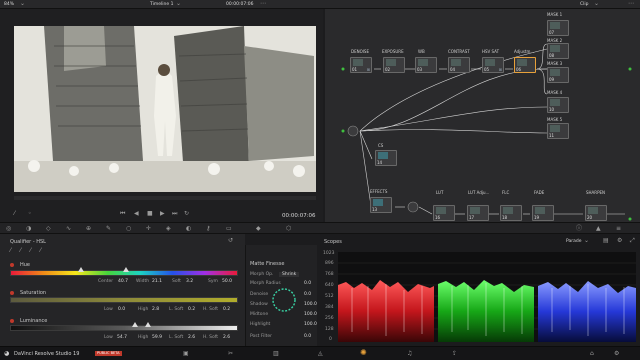  I want to click on sat-low-value: 0.0, so click(121, 309).